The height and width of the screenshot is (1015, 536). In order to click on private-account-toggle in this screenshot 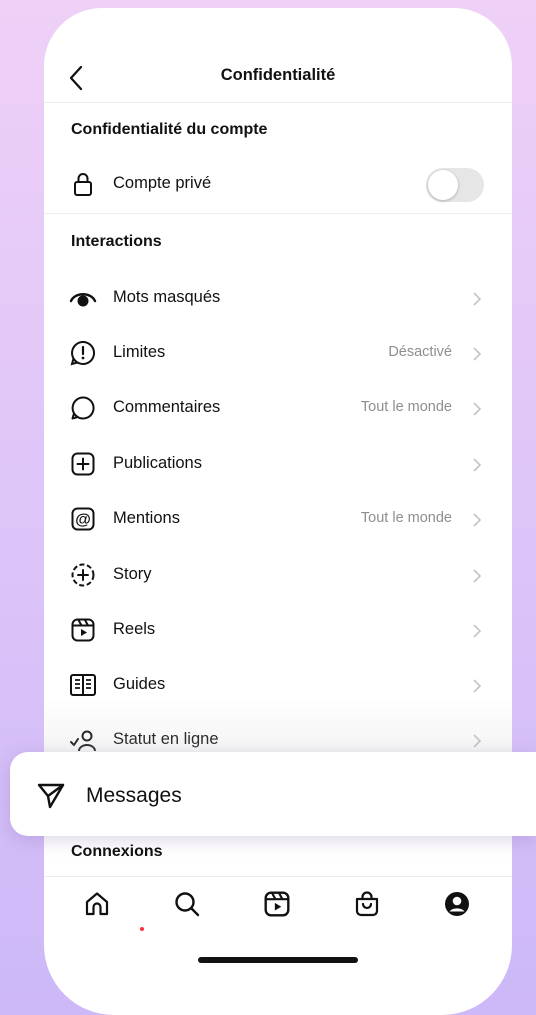, I will do `click(455, 185)`.